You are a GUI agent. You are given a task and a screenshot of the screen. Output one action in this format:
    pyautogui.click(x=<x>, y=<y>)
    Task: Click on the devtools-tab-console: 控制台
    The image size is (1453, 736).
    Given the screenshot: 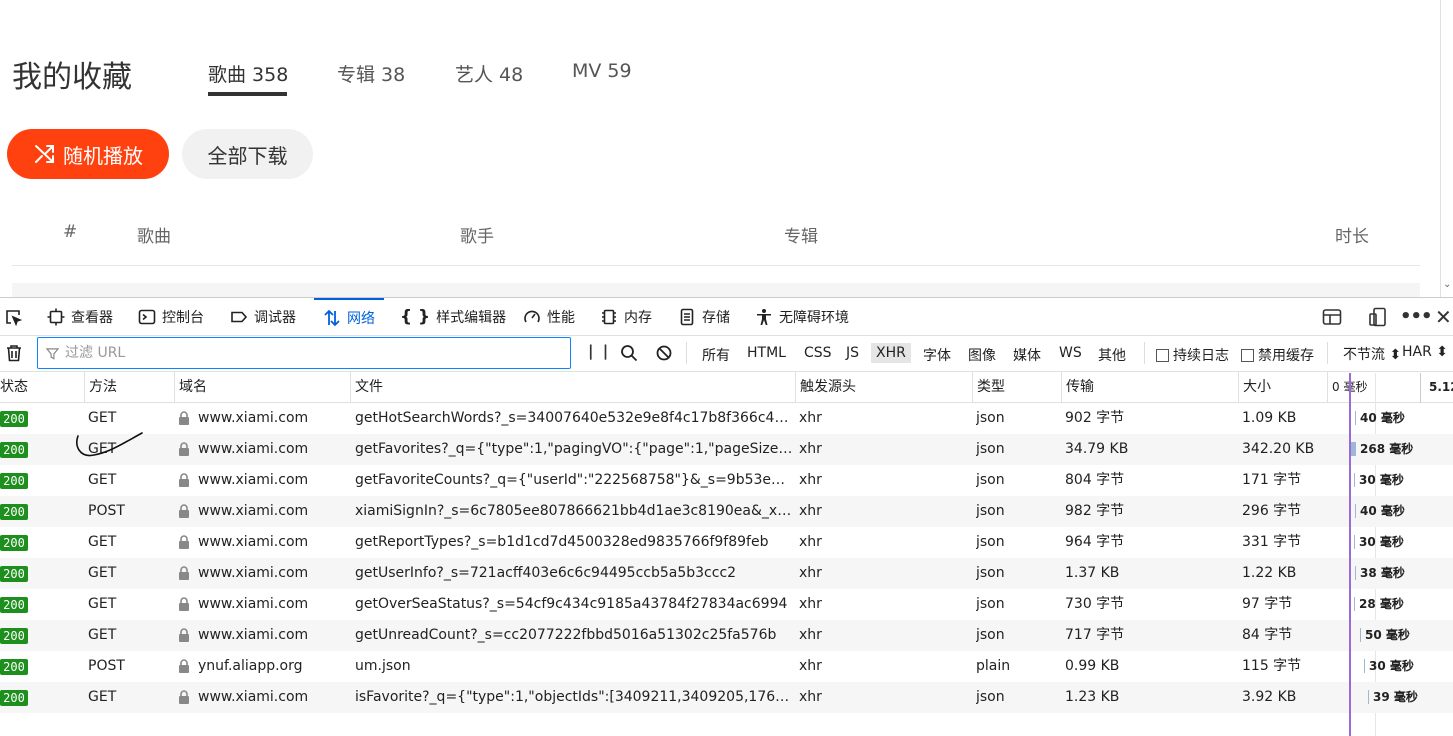 What is the action you would take?
    pyautogui.click(x=171, y=316)
    